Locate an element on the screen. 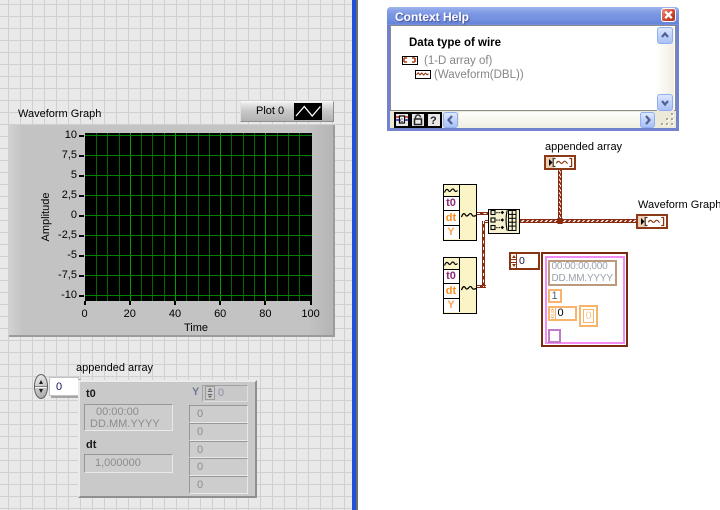 The width and height of the screenshot is (720, 510). svg-text: c is located at coordinates (401, 121).